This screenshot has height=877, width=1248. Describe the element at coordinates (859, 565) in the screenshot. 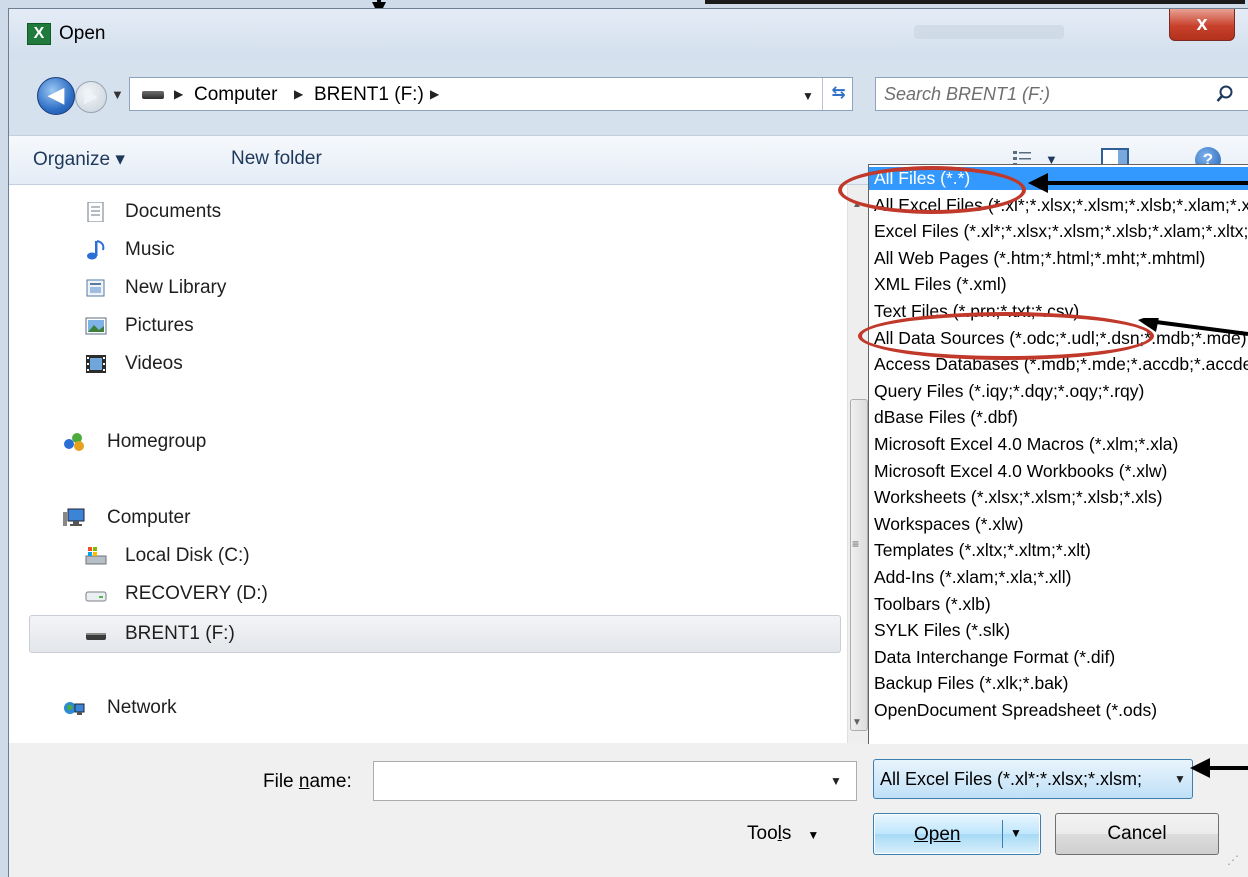

I see `scrollbar-thumb` at that location.